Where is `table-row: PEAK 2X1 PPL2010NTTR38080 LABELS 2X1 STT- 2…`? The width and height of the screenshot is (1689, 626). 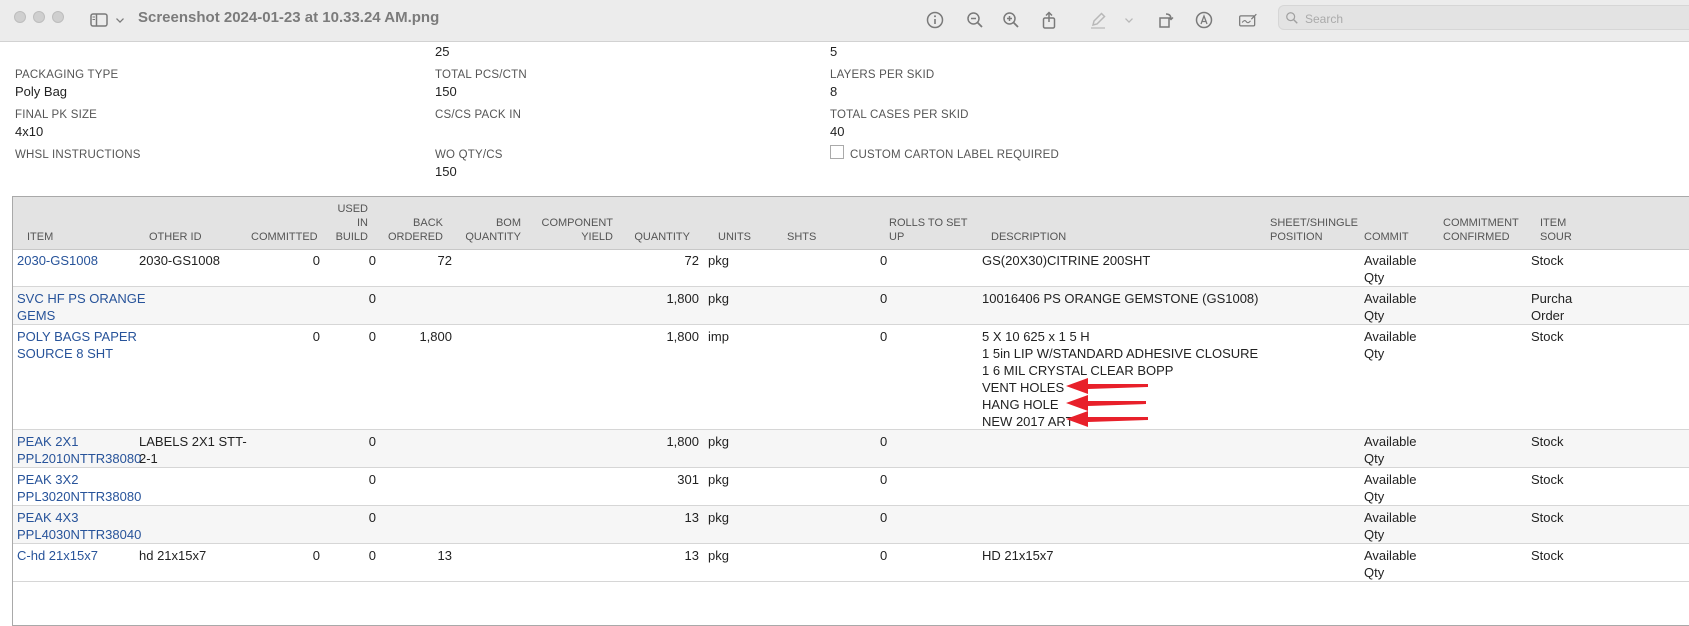
table-row: PEAK 2X1 PPL2010NTTR38080 LABELS 2X1 STT- 2… is located at coordinates (851, 449).